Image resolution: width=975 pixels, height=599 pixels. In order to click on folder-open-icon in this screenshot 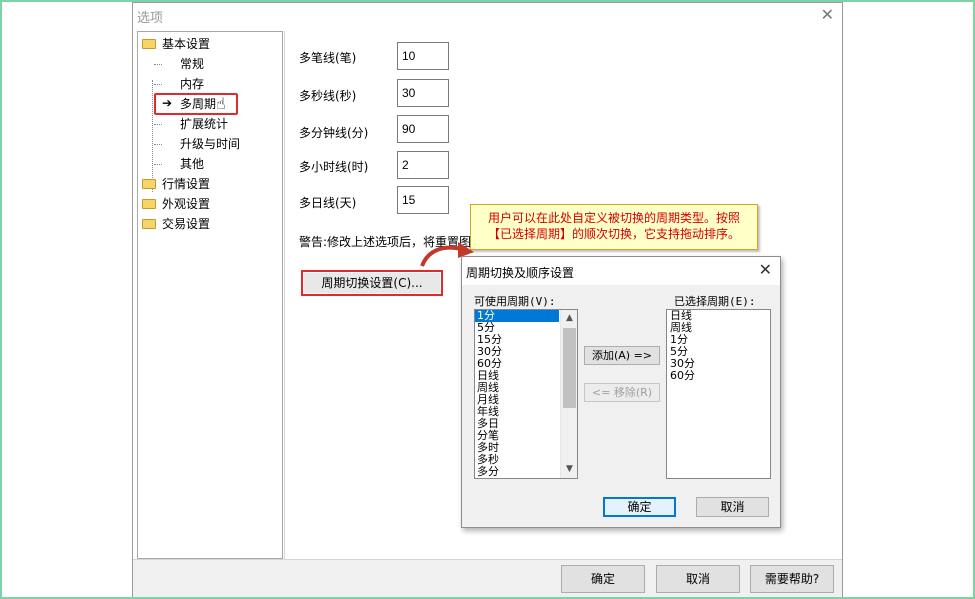, I will do `click(149, 44)`.